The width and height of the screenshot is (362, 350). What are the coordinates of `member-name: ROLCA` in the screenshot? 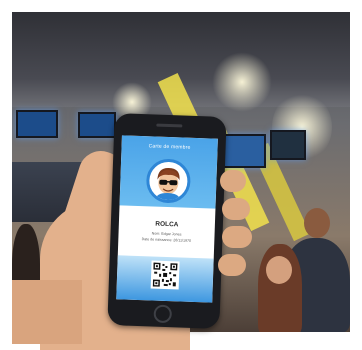 It's located at (167, 224).